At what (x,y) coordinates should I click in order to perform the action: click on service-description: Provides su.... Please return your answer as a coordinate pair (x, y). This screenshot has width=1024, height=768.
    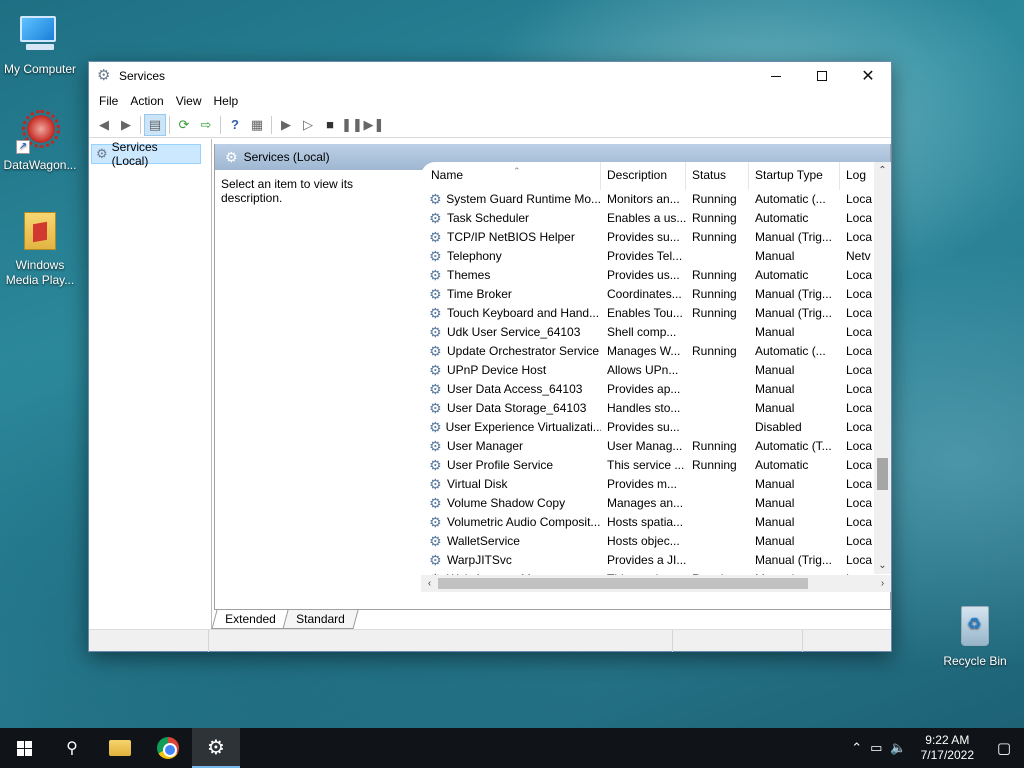
    Looking at the image, I should click on (643, 427).